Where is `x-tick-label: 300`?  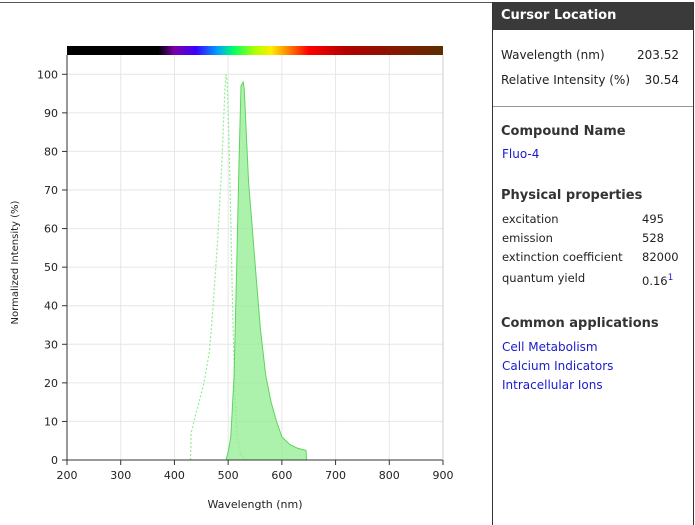
x-tick-label: 300 is located at coordinates (120, 475).